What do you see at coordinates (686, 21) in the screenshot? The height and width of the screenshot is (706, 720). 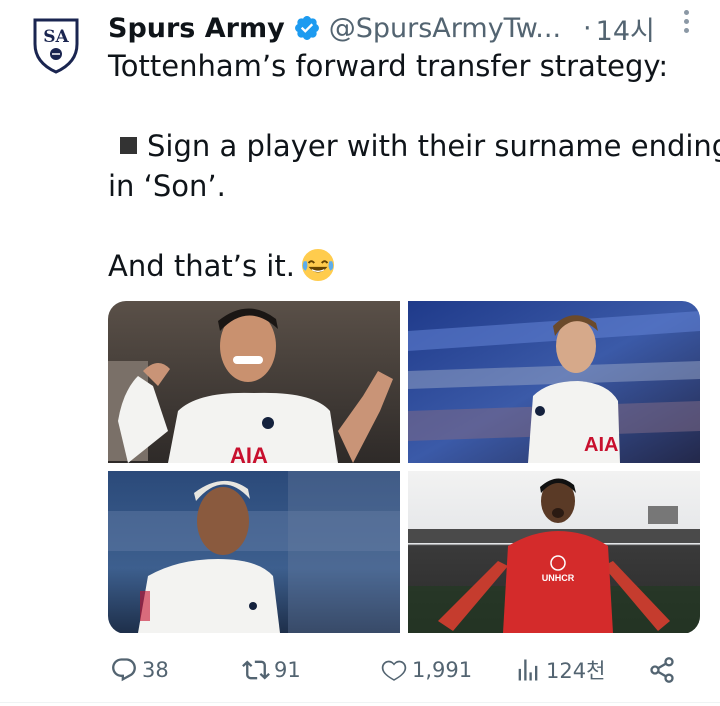 I see `more-options-icon` at bounding box center [686, 21].